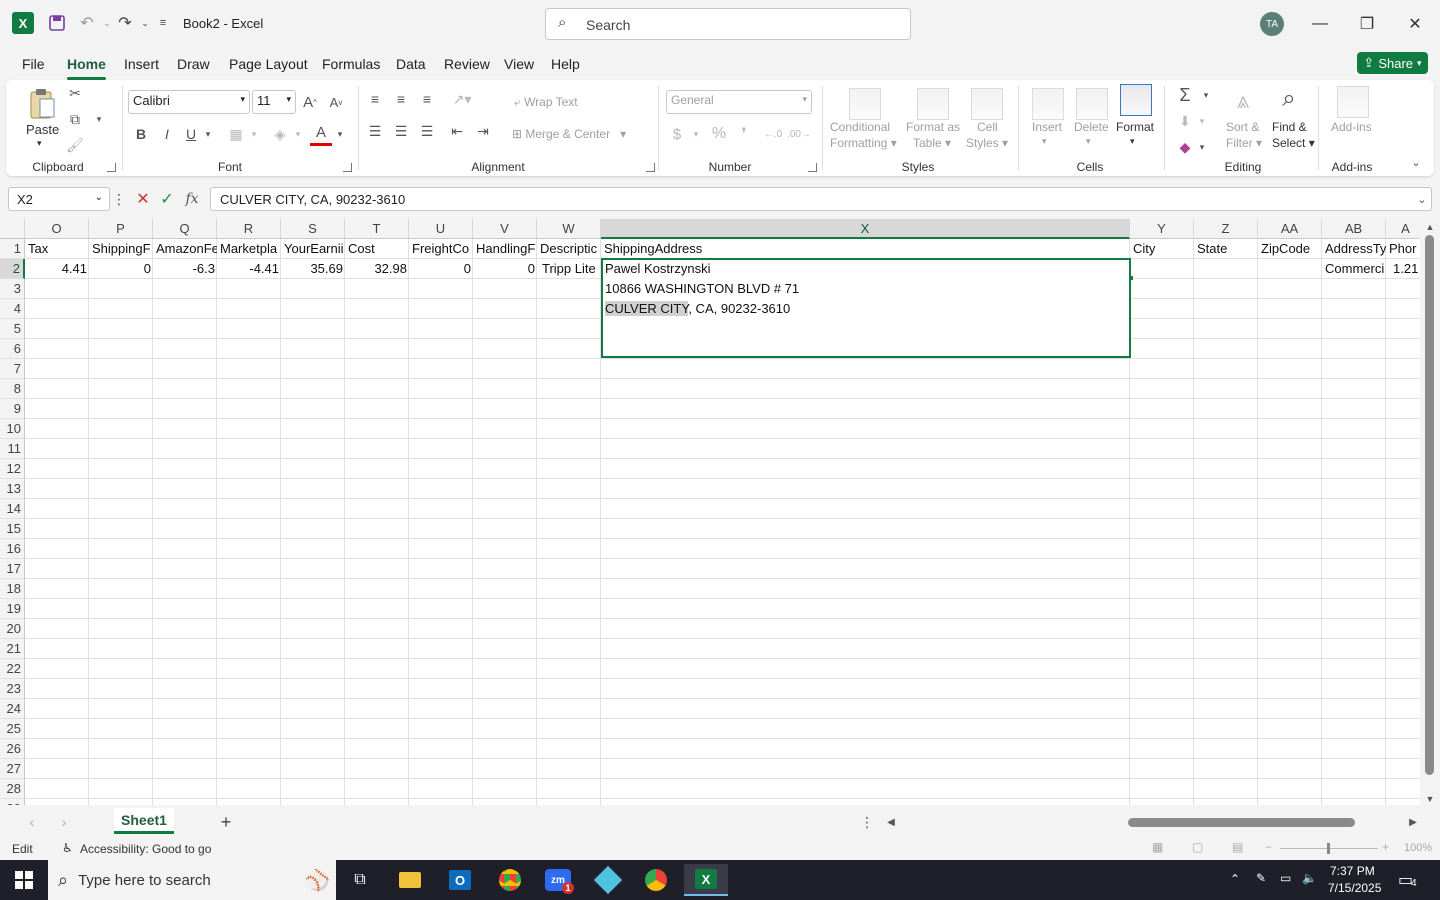 This screenshot has width=1440, height=900. Describe the element at coordinates (12, 389) in the screenshot. I see `row-header-8: 8` at that location.